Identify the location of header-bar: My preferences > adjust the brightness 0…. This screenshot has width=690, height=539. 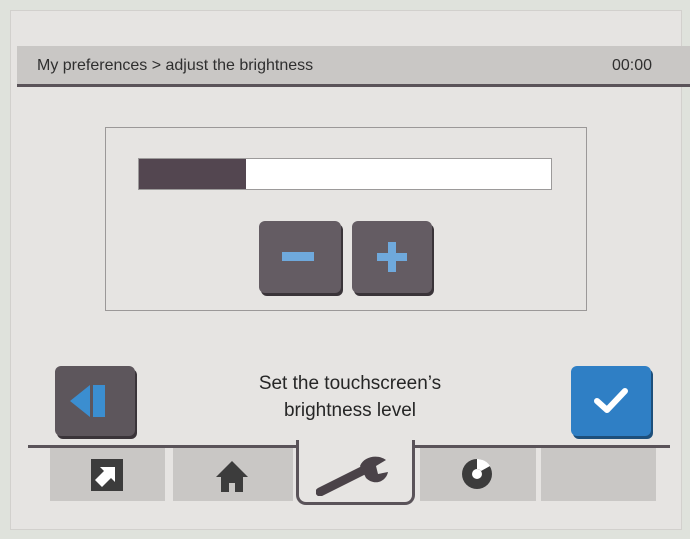
(353, 66).